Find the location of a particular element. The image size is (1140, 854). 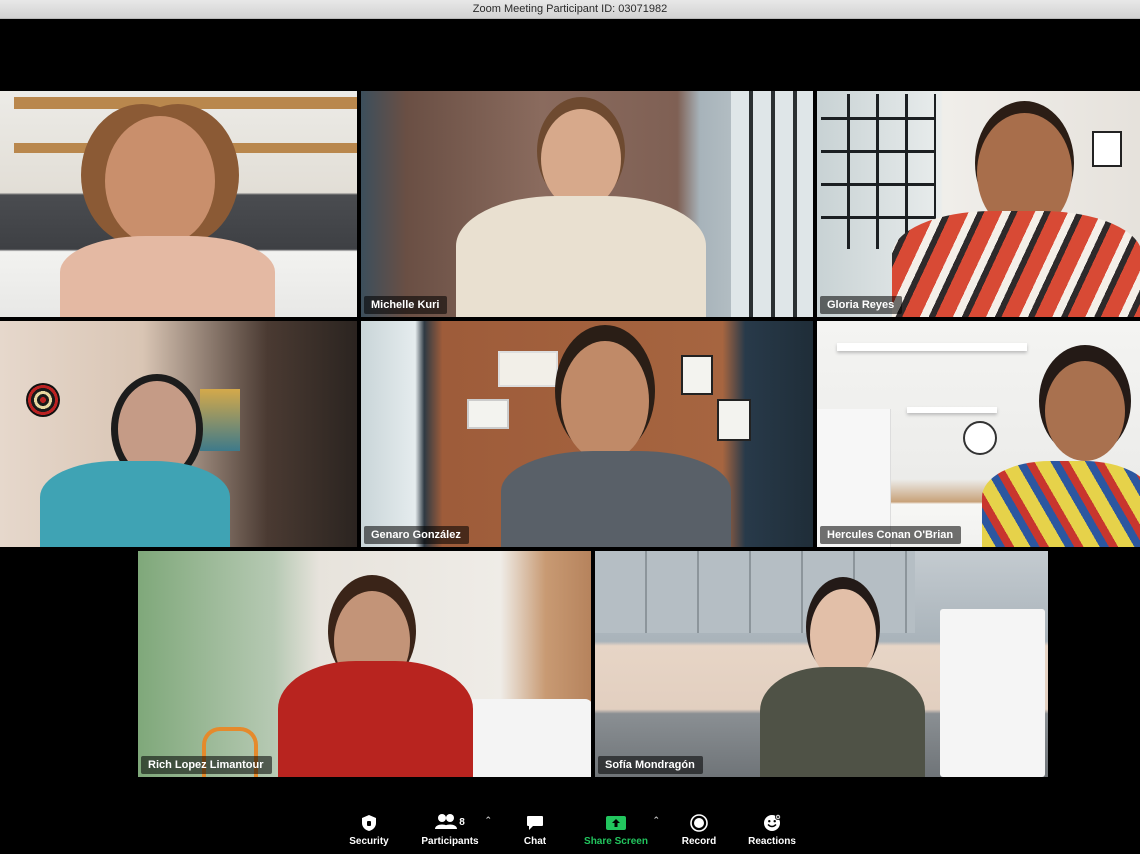

participant-name: Genaro González is located at coordinates (416, 535).